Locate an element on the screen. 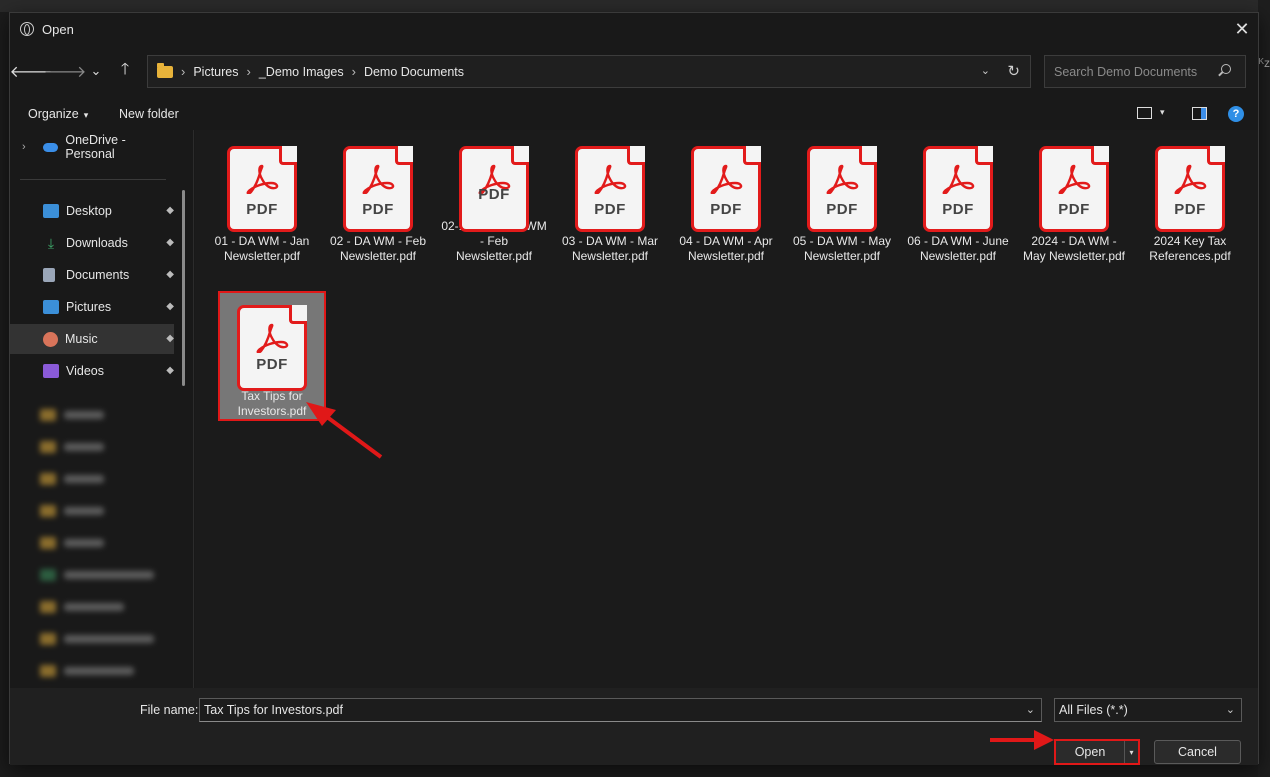  search-icon is located at coordinates (1226, 69).